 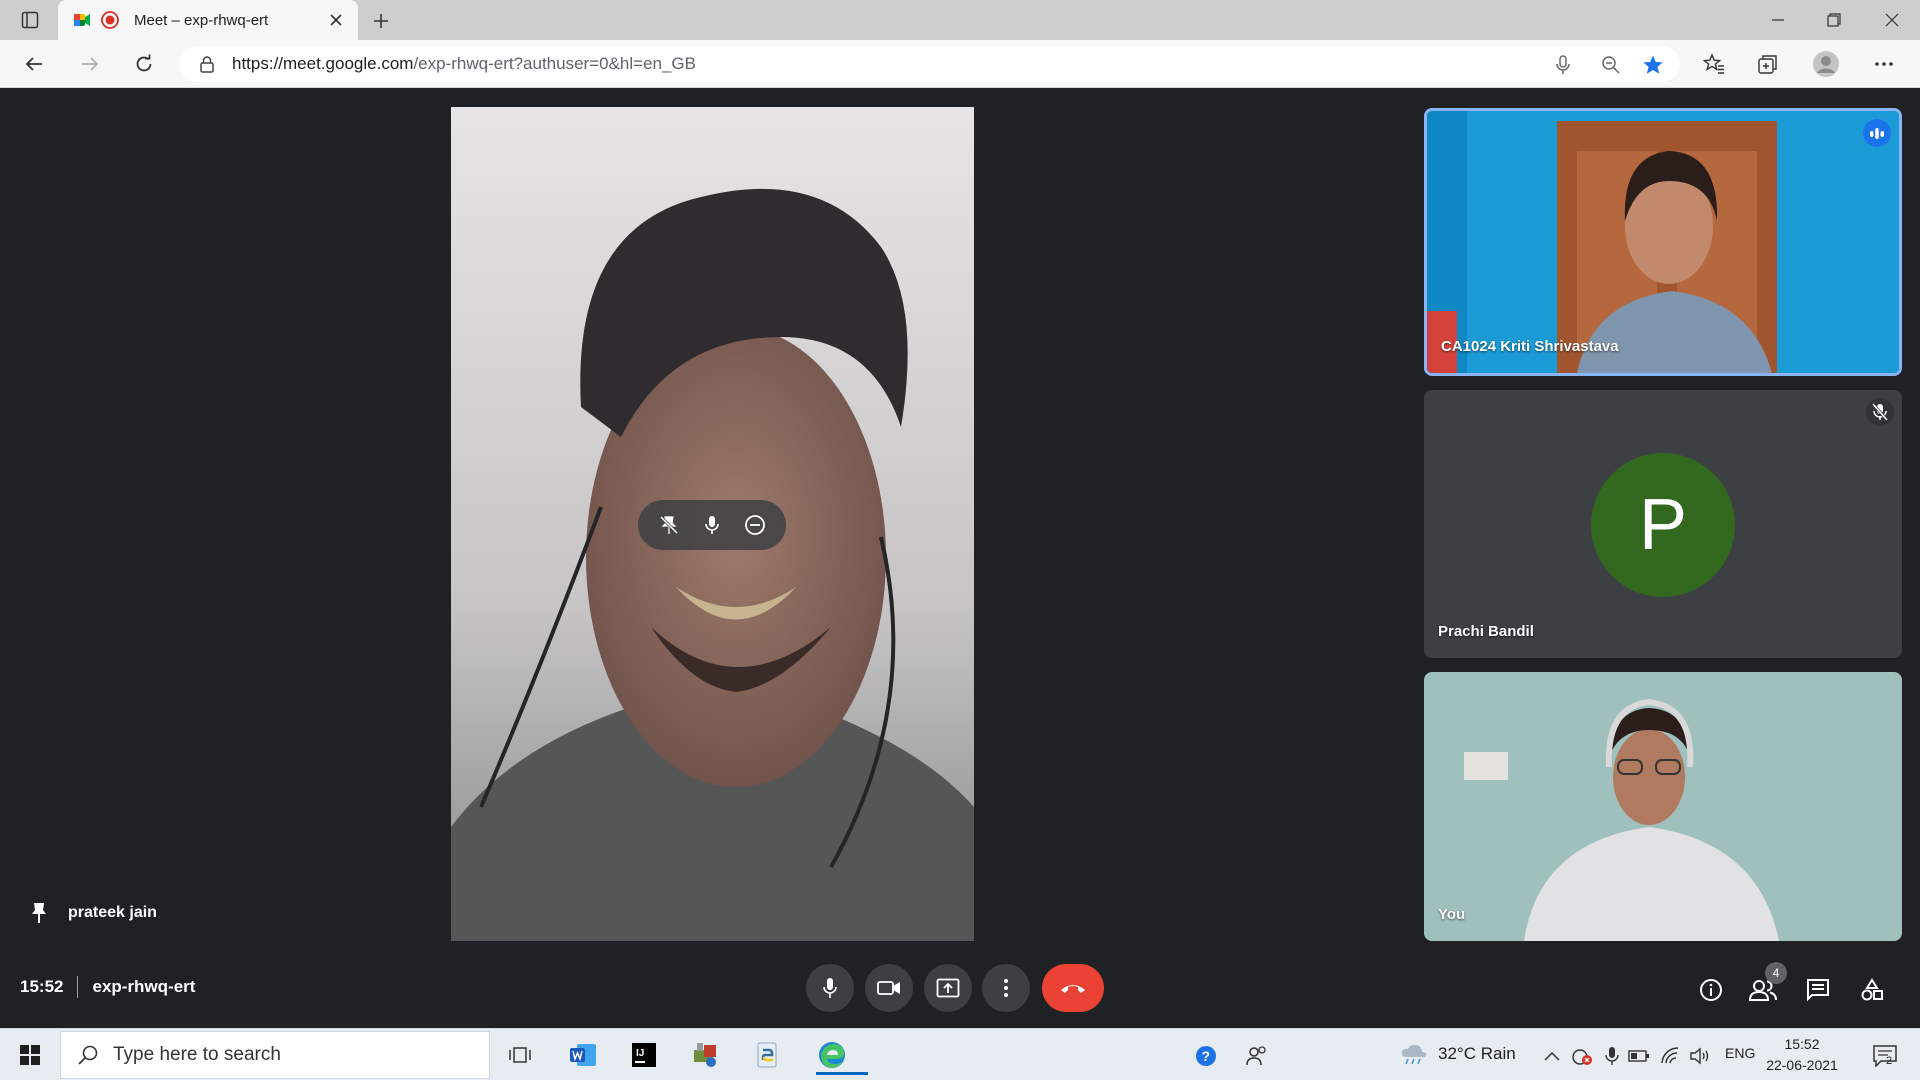 I want to click on meet-control-bar: 15:52 exp-rhwq-ert 4, so click(x=960, y=985).